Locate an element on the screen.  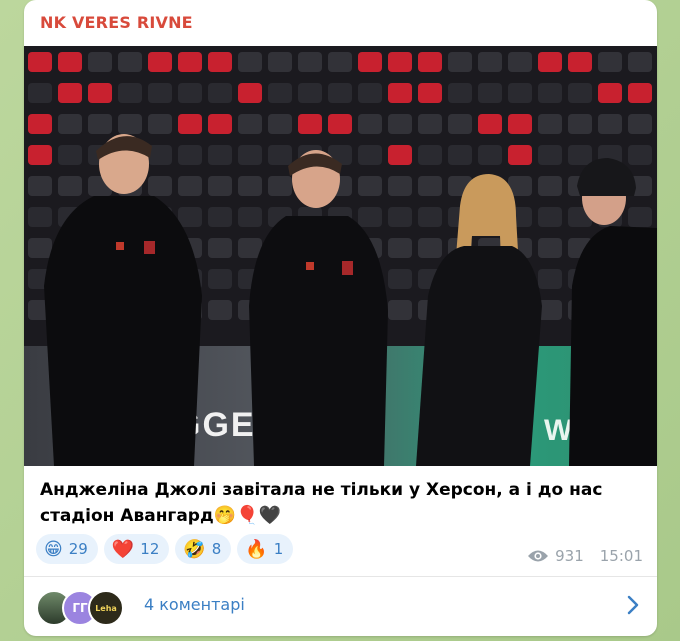
avatar: Leha is located at coordinates (106, 608).